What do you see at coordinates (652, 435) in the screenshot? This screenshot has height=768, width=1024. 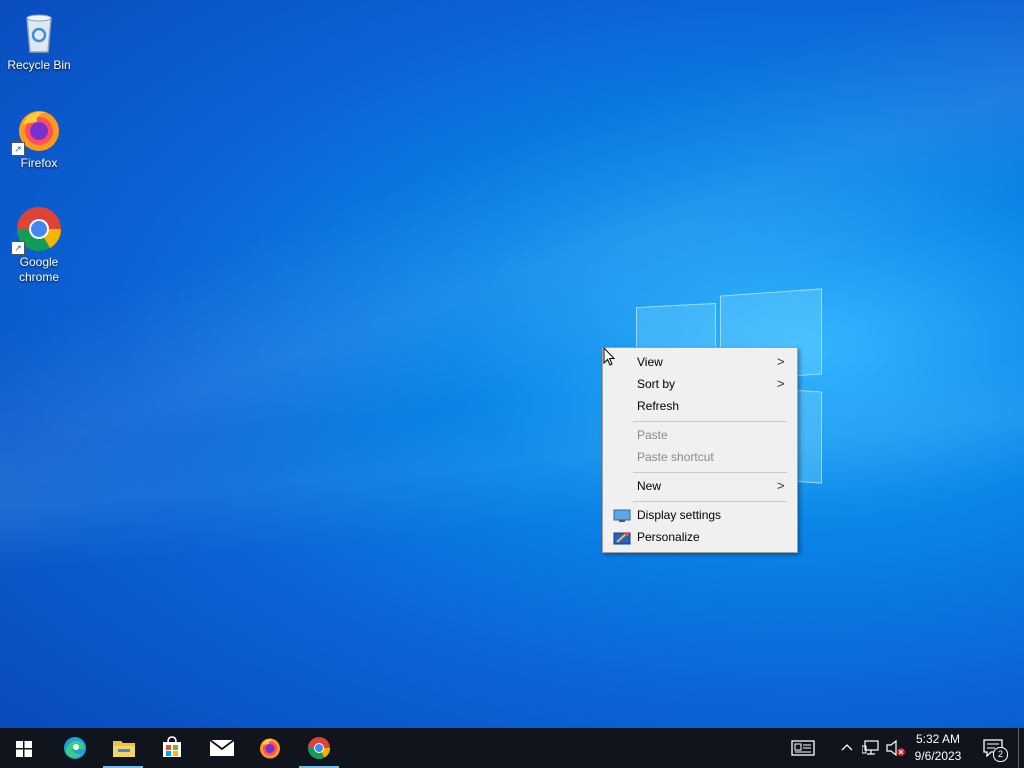 I see `menu-item-label: Paste` at bounding box center [652, 435].